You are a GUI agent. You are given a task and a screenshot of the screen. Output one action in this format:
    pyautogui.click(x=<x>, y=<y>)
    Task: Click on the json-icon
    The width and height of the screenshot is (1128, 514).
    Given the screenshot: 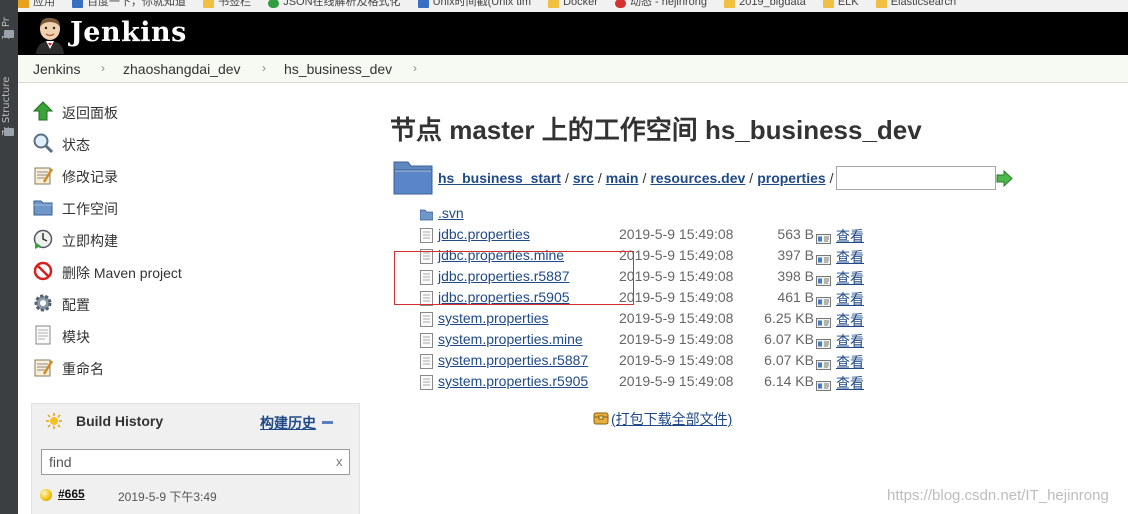 What is the action you would take?
    pyautogui.click(x=274, y=4)
    